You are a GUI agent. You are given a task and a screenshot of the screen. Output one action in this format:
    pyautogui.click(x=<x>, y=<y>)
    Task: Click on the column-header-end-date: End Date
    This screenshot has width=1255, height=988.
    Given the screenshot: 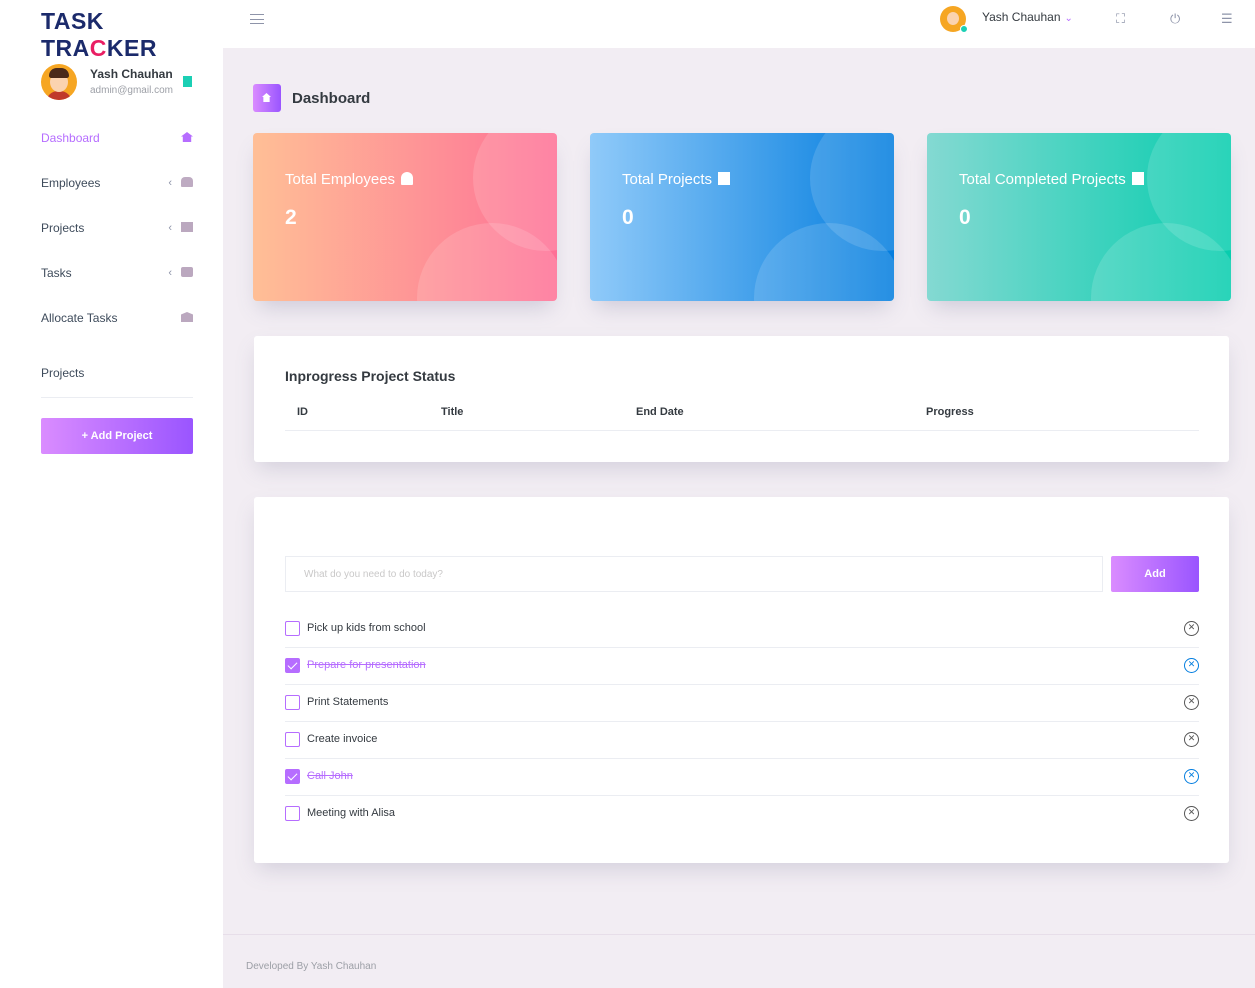 What is the action you would take?
    pyautogui.click(x=660, y=412)
    